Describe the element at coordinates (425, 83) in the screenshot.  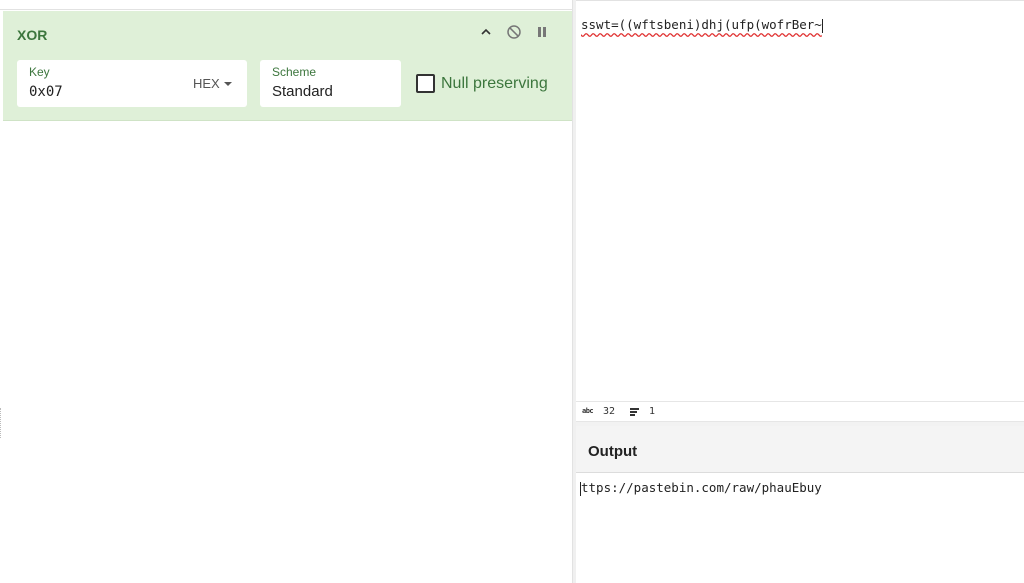
I see `null-preserving-checkbox` at that location.